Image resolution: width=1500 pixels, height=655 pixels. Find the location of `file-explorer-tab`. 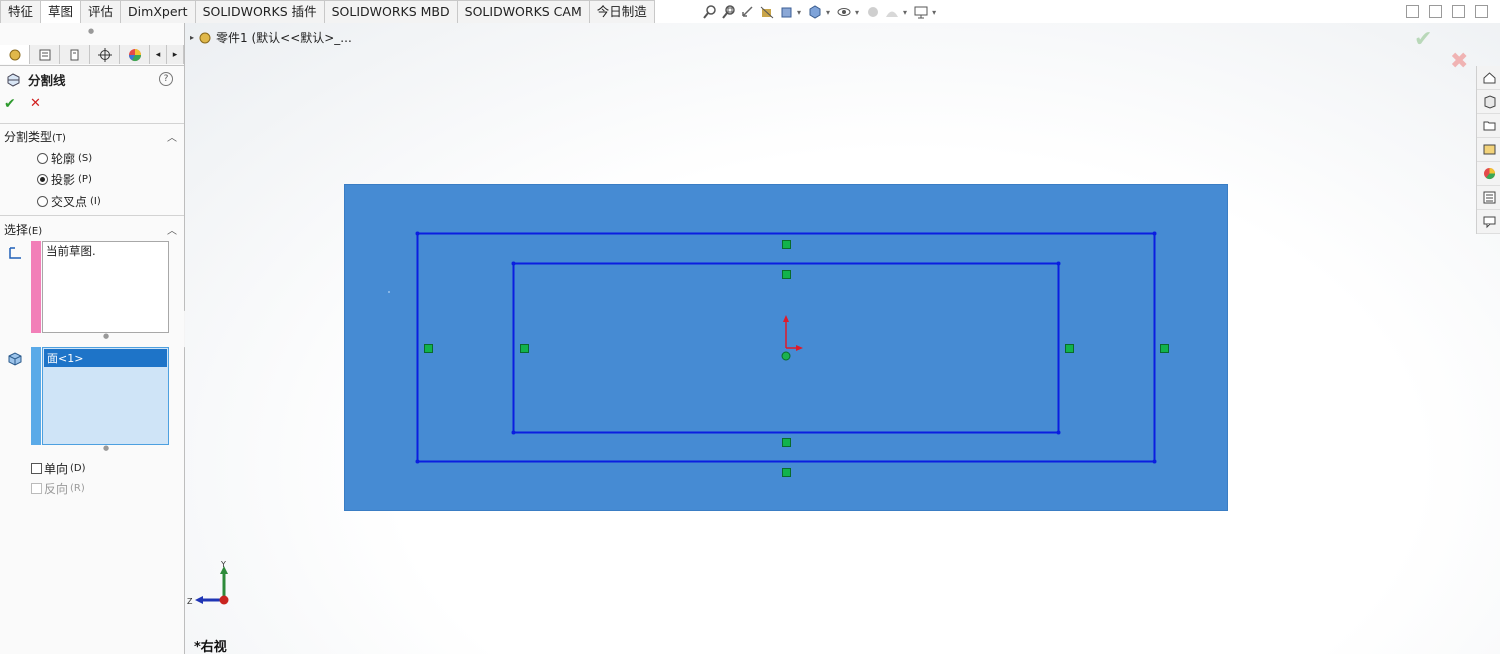

file-explorer-tab is located at coordinates (1488, 126).